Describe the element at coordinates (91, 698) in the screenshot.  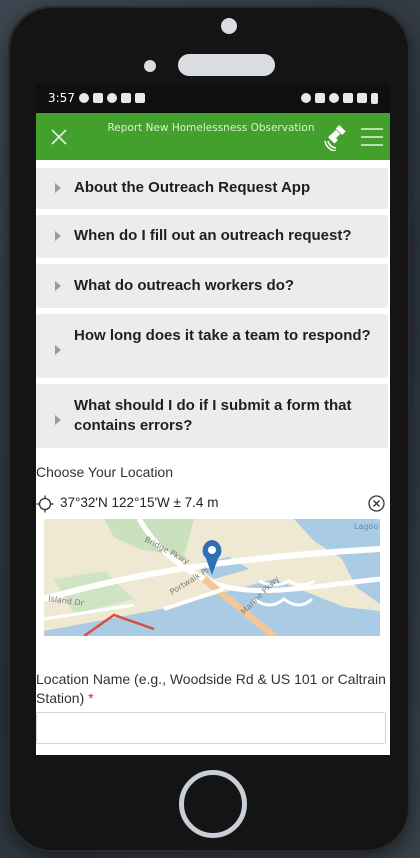
I see `required-marker: *` at that location.